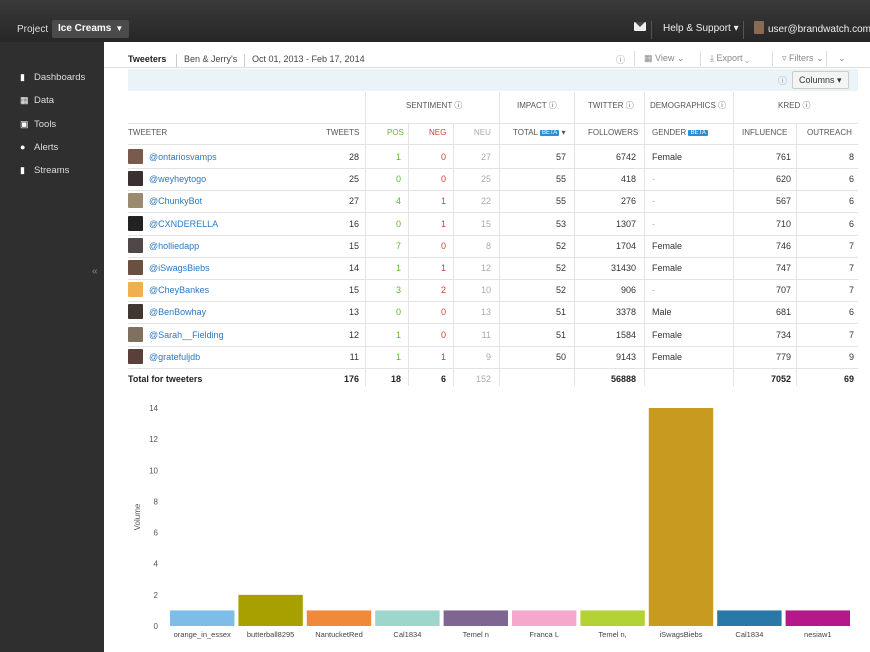 The height and width of the screenshot is (652, 870). Describe the element at coordinates (560, 312) in the screenshot. I see `total-cell: 51` at that location.